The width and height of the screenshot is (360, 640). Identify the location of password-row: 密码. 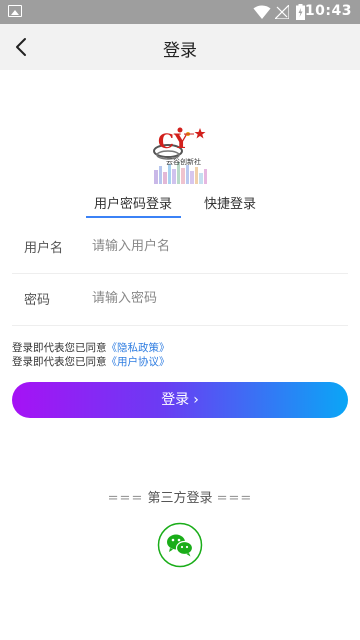
(180, 299).